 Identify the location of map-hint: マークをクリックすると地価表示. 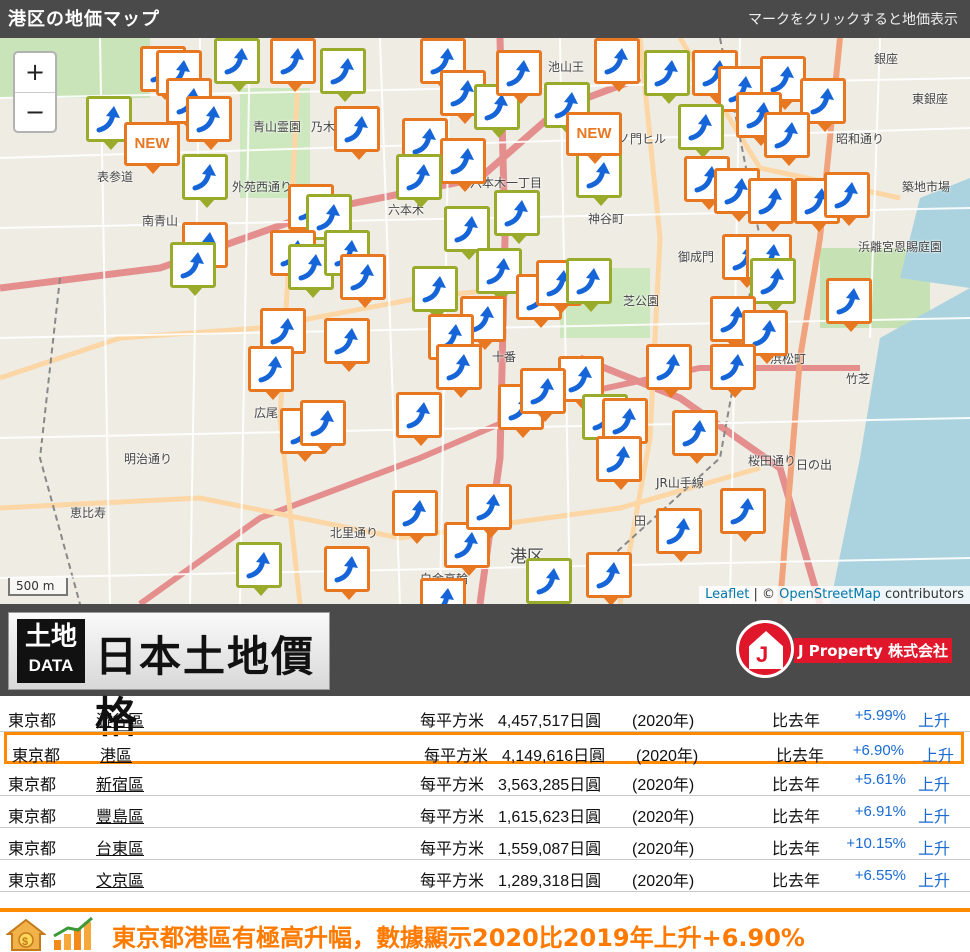
(853, 20).